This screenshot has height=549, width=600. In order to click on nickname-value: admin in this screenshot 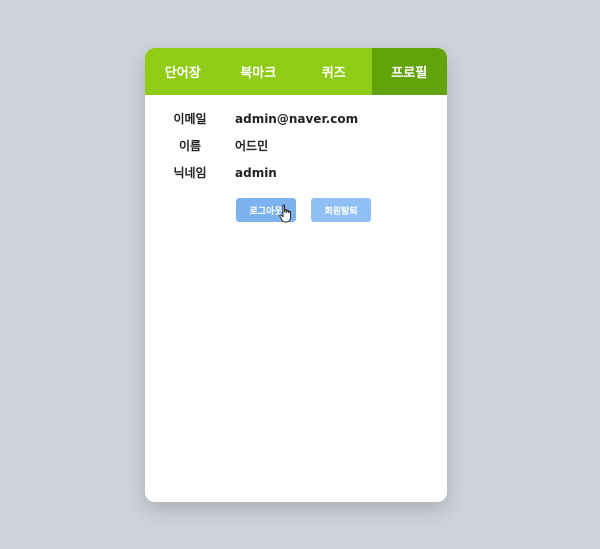, I will do `click(256, 172)`.